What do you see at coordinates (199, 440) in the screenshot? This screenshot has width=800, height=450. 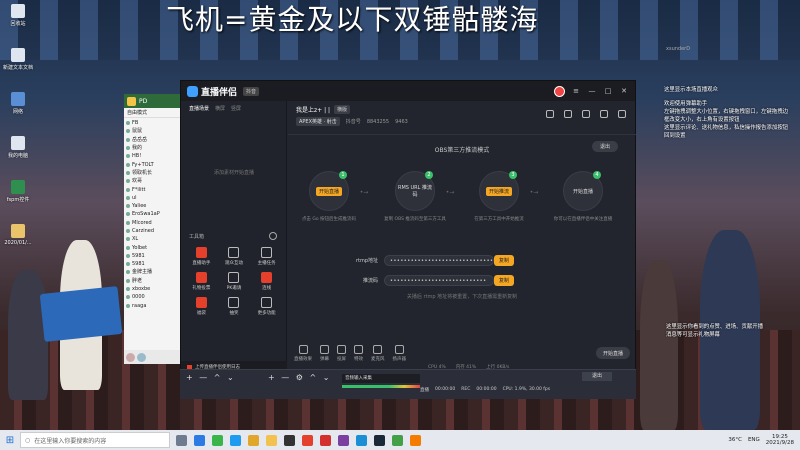 I see `browser-icon` at bounding box center [199, 440].